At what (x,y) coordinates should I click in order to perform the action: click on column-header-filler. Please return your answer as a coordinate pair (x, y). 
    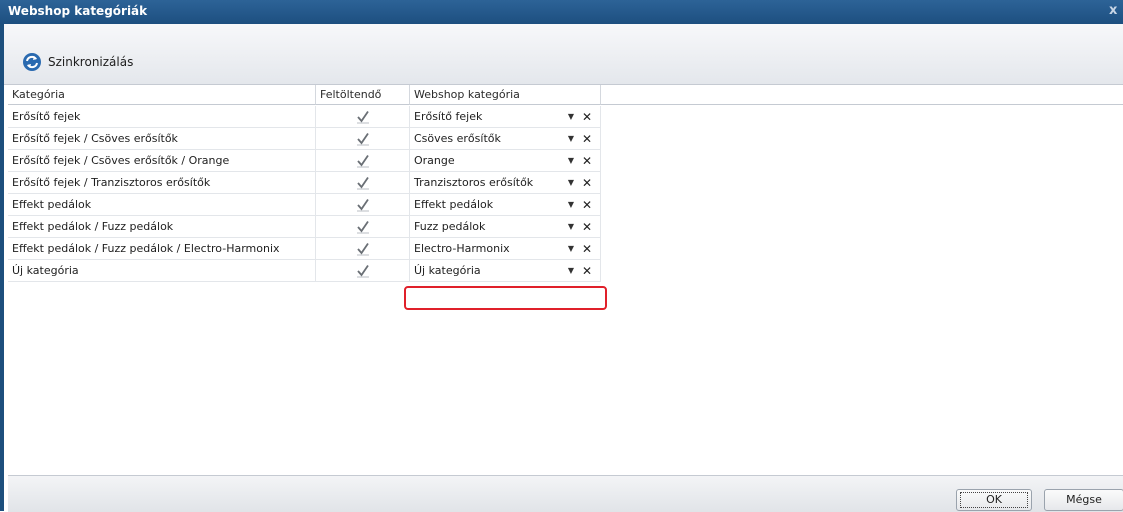
    Looking at the image, I should click on (862, 95).